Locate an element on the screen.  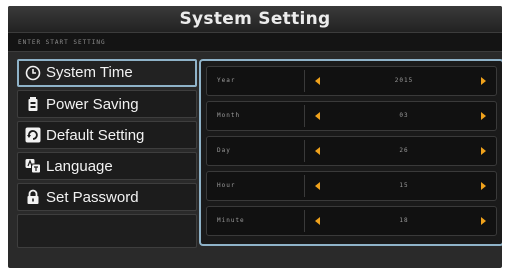
setting-row-minute: Minute 18 is located at coordinates (351, 221).